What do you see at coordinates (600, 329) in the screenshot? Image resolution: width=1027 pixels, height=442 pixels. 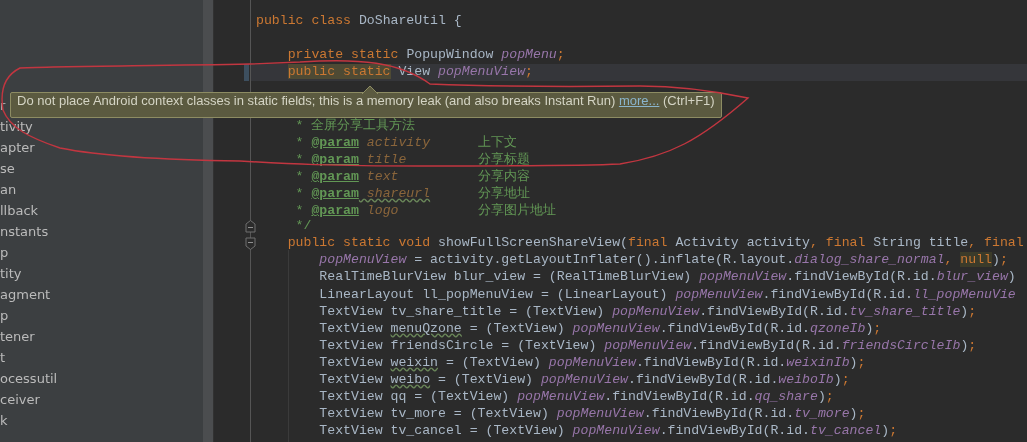 I see `code-line: TextView menuQzone = (TextView) popMenuView.findViewById(R.id.qzoneIb);` at bounding box center [600, 329].